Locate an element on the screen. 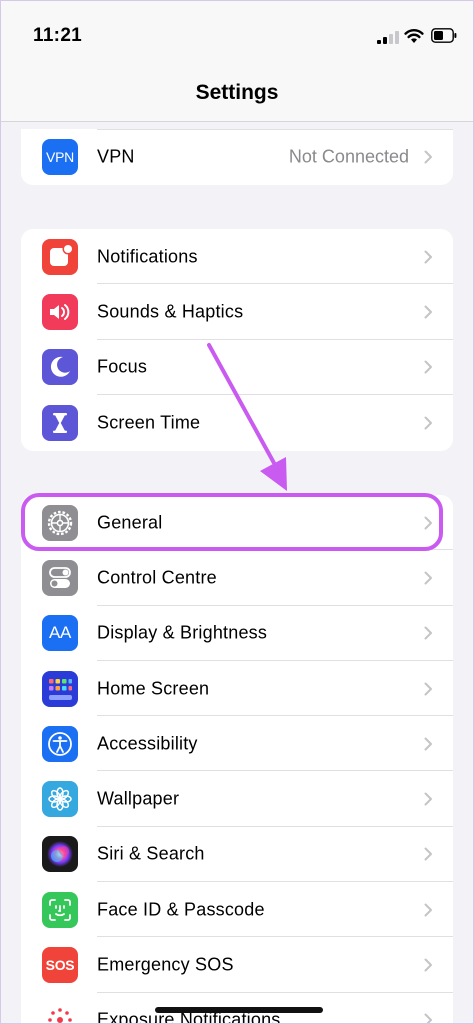 The image size is (474, 1024). row-label: Screen Time is located at coordinates (149, 422).